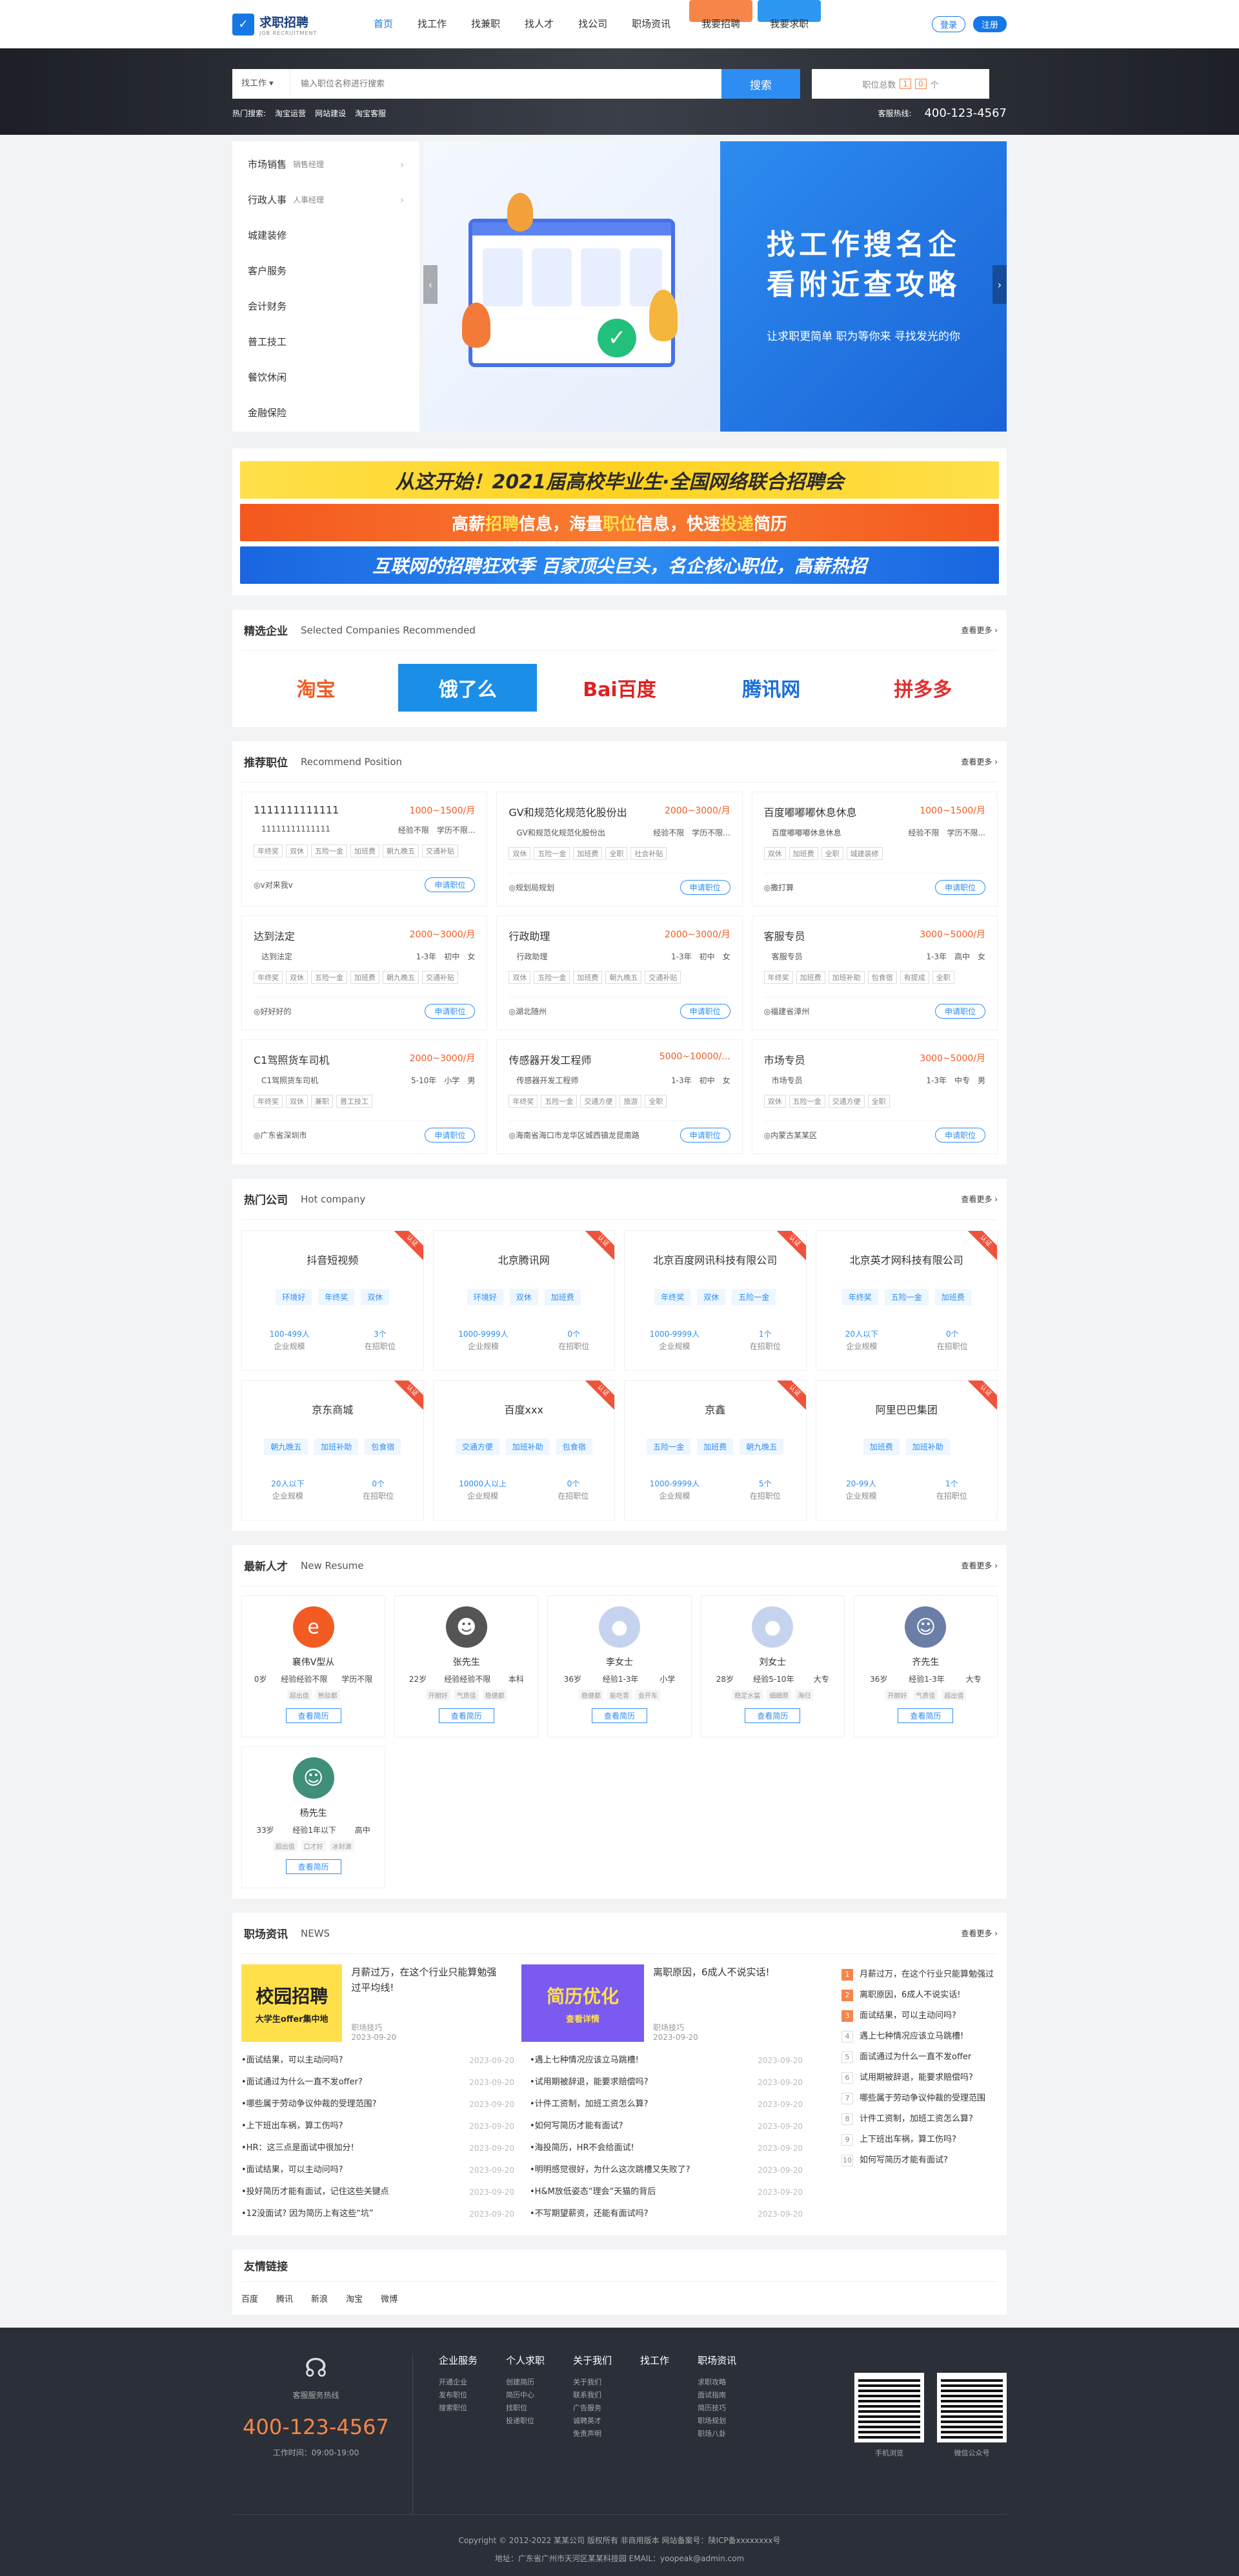  Describe the element at coordinates (292, 2003) in the screenshot. I see `featured-news-image: 校园招聘 大学生offer集中地` at that location.